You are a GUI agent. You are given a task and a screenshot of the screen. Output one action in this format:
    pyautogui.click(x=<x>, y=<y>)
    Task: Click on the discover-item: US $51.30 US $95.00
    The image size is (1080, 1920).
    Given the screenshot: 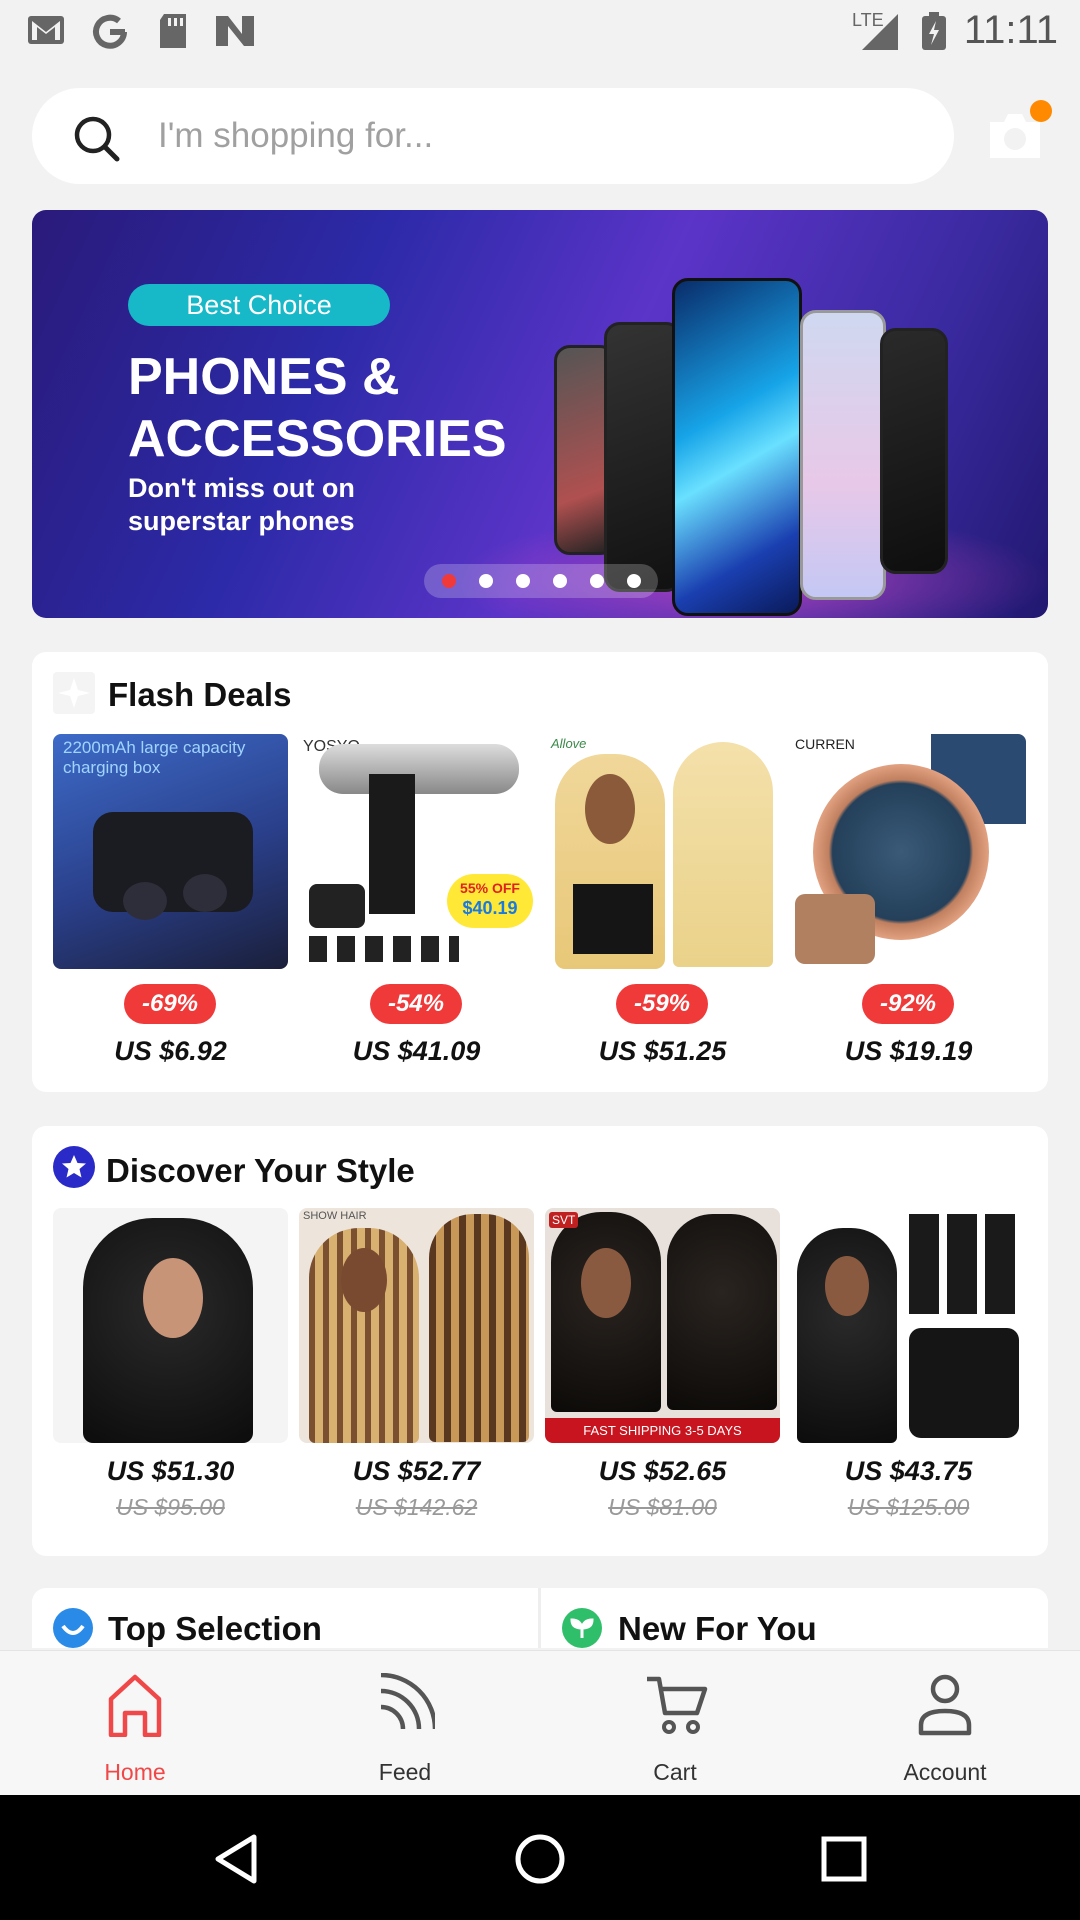 What is the action you would take?
    pyautogui.click(x=170, y=1373)
    